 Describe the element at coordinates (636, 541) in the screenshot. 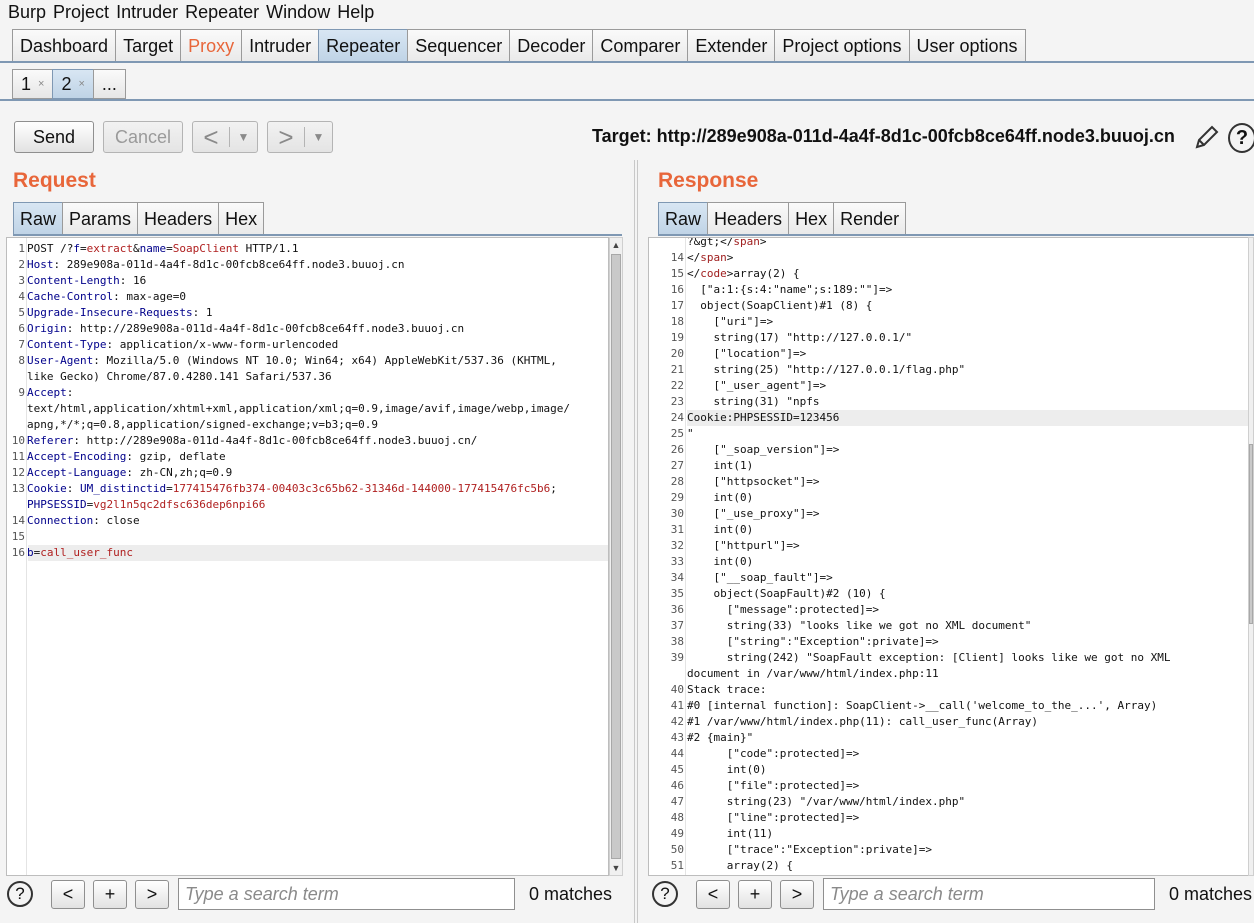

I see `split-pane-divider` at that location.